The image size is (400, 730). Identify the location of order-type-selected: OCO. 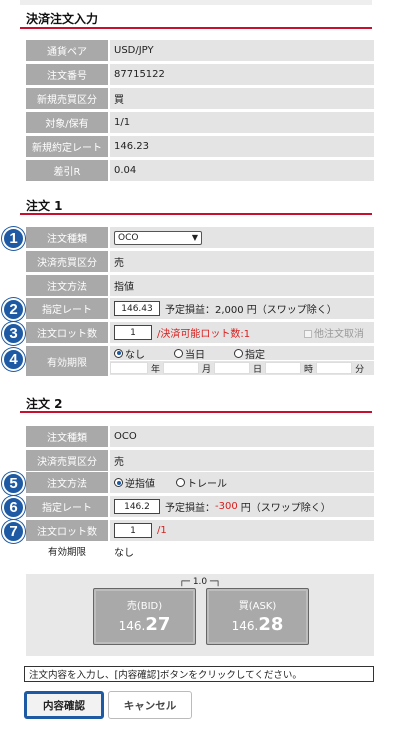
(128, 237).